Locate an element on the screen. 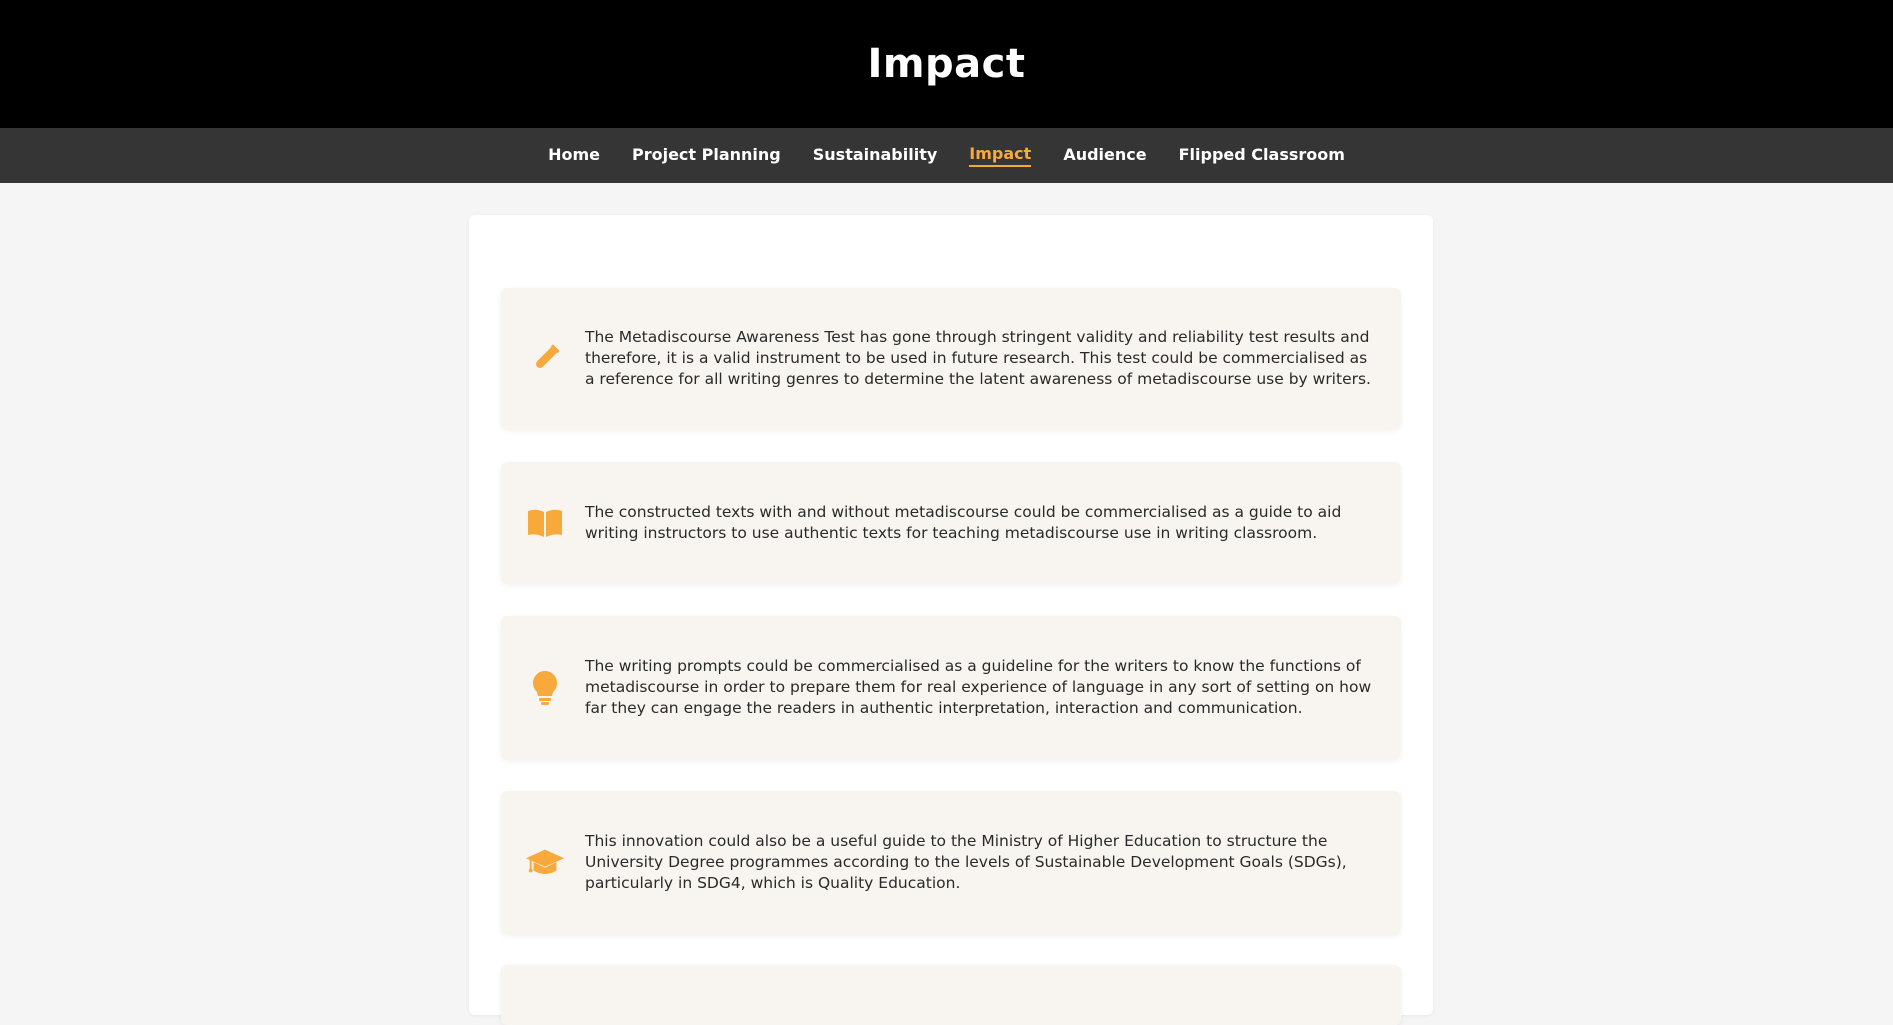 The width and height of the screenshot is (1893, 1025). site-header: Impact is located at coordinates (946, 64).